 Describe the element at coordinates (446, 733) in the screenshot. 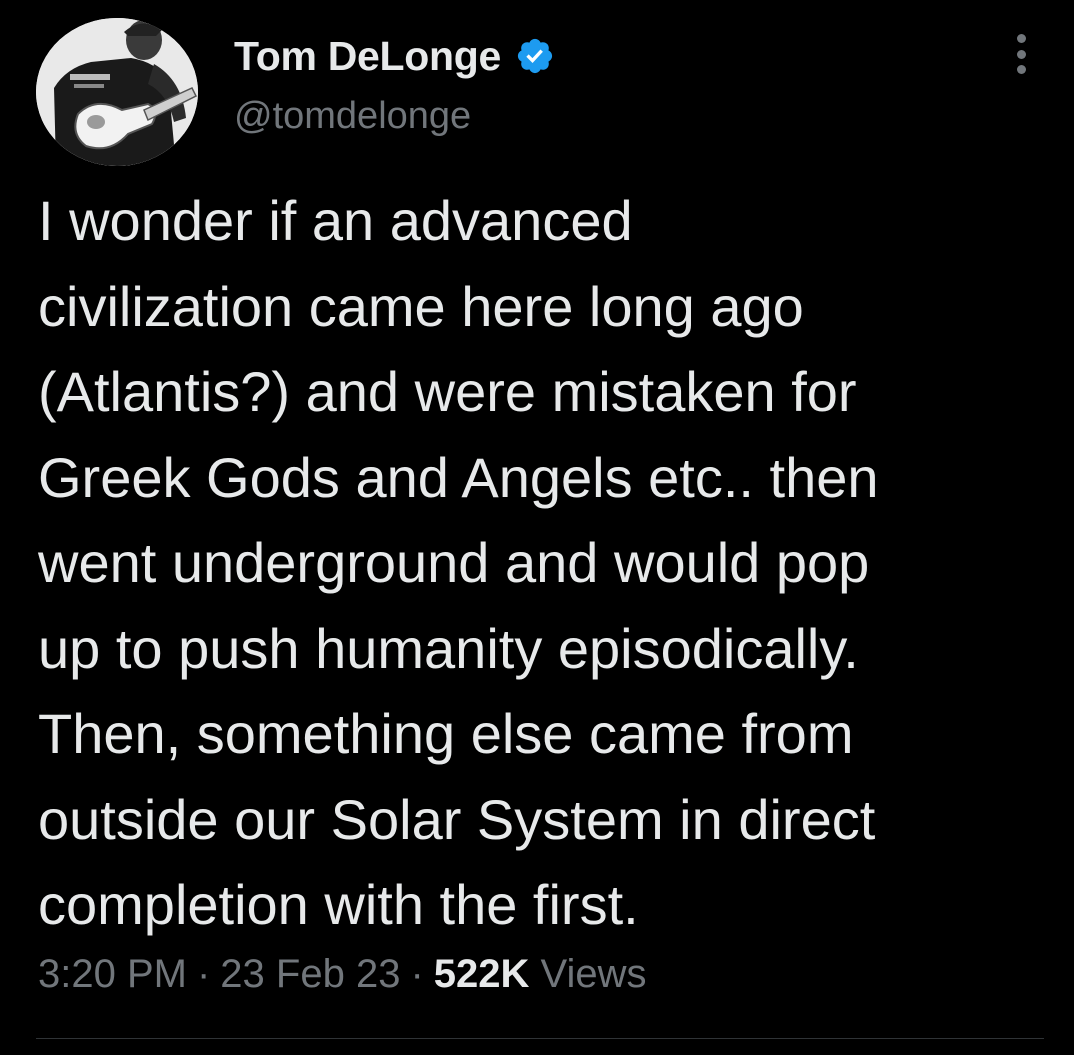

I see `tweet-text-line: Then, something else came from` at that location.